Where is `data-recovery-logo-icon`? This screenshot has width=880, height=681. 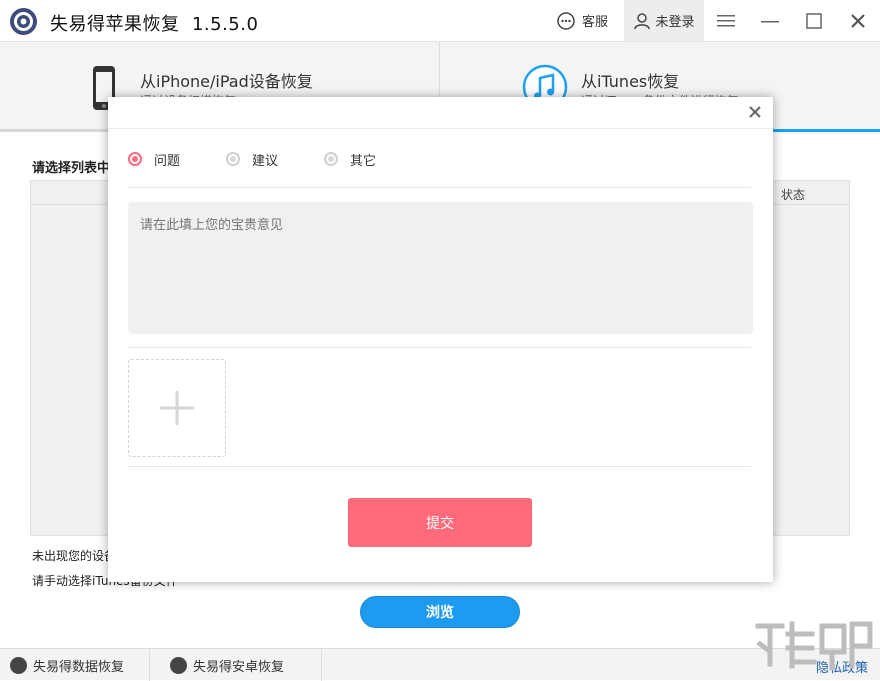 data-recovery-logo-icon is located at coordinates (18, 665).